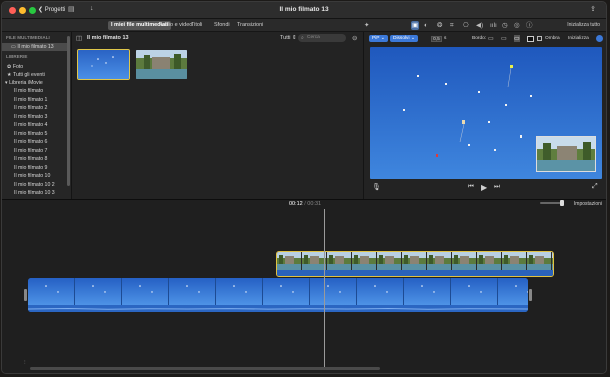  Describe the element at coordinates (588, 204) in the screenshot. I see `settings-button: Impostazioni` at that location.